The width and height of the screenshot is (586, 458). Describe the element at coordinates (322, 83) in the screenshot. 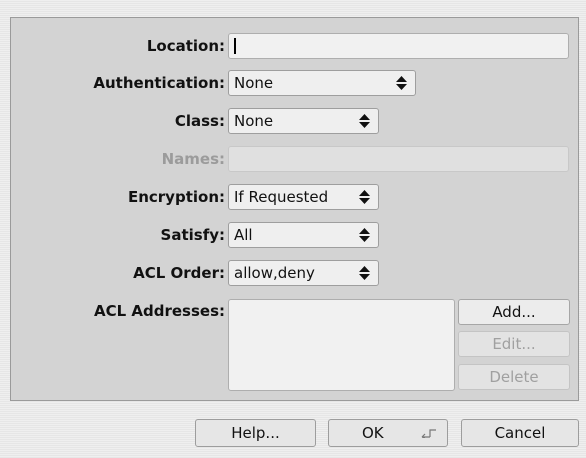

I see `authentication-popup: None` at that location.